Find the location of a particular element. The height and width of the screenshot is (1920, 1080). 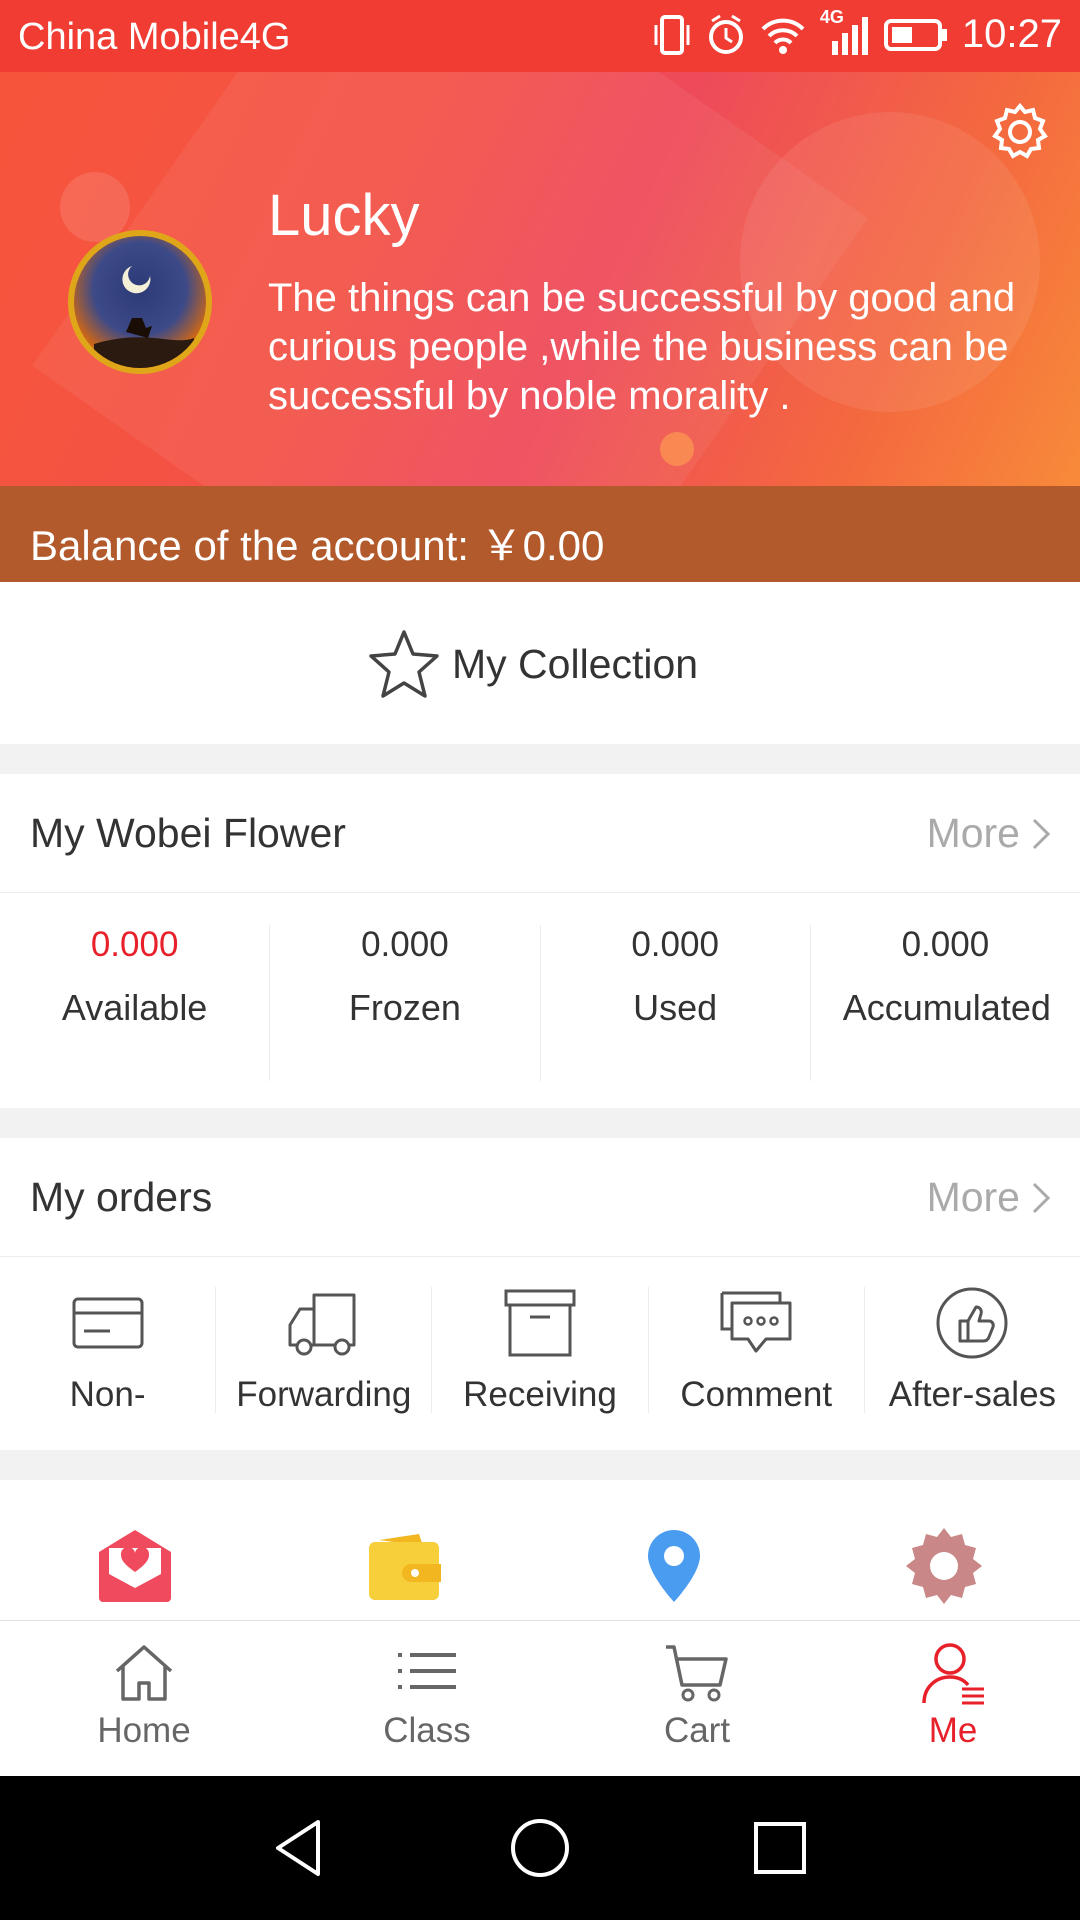

user-icon is located at coordinates (953, 1674).